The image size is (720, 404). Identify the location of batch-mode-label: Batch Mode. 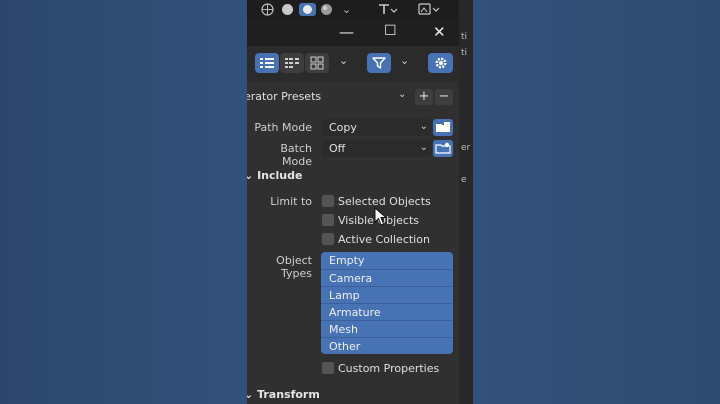
(296, 155).